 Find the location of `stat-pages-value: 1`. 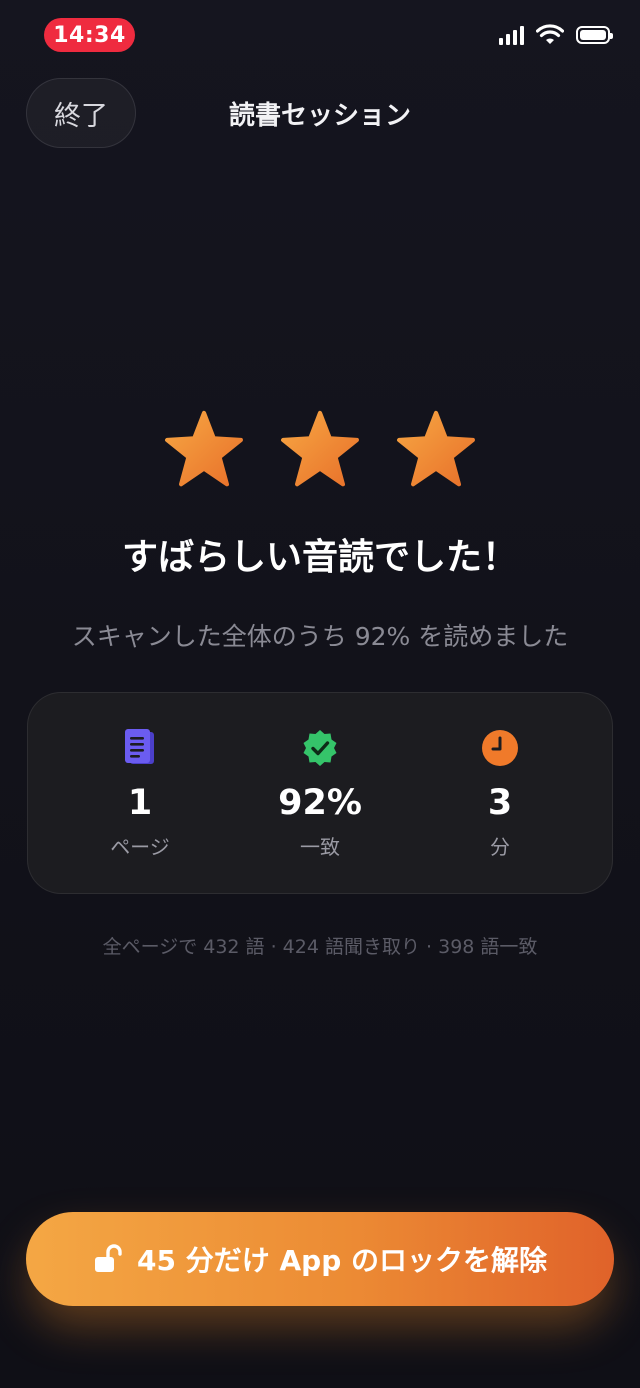

stat-pages-value: 1 is located at coordinates (140, 803).